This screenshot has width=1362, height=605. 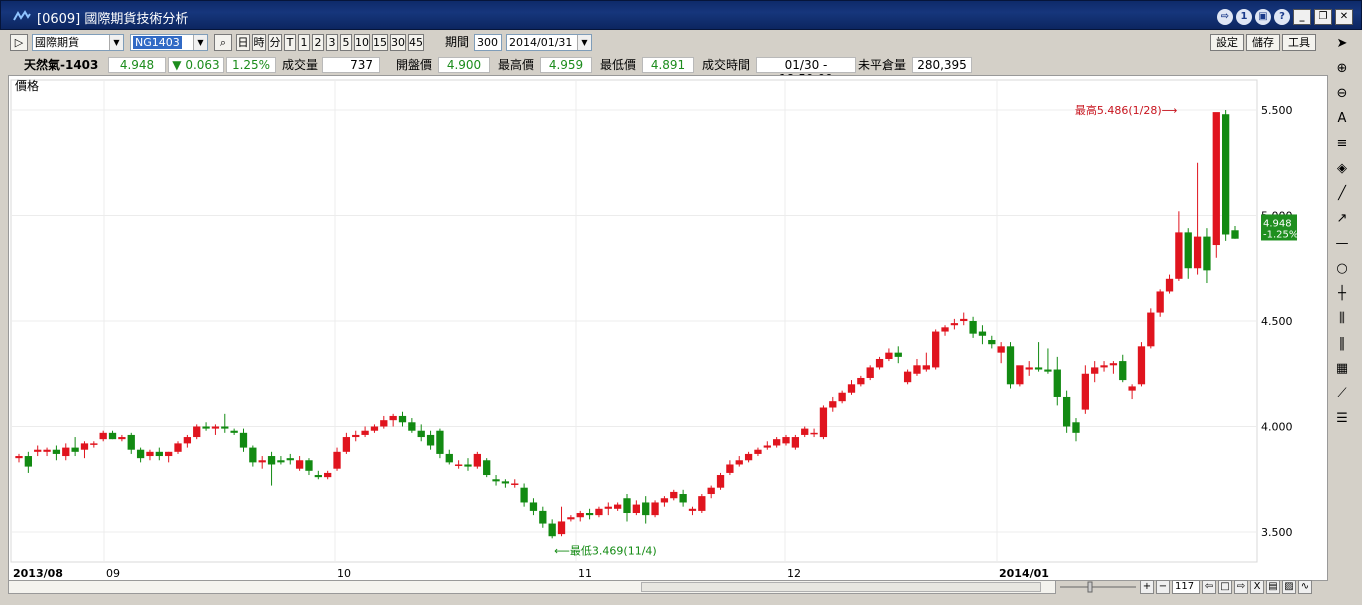 What do you see at coordinates (362, 42) in the screenshot?
I see `period-button-8: 10` at bounding box center [362, 42].